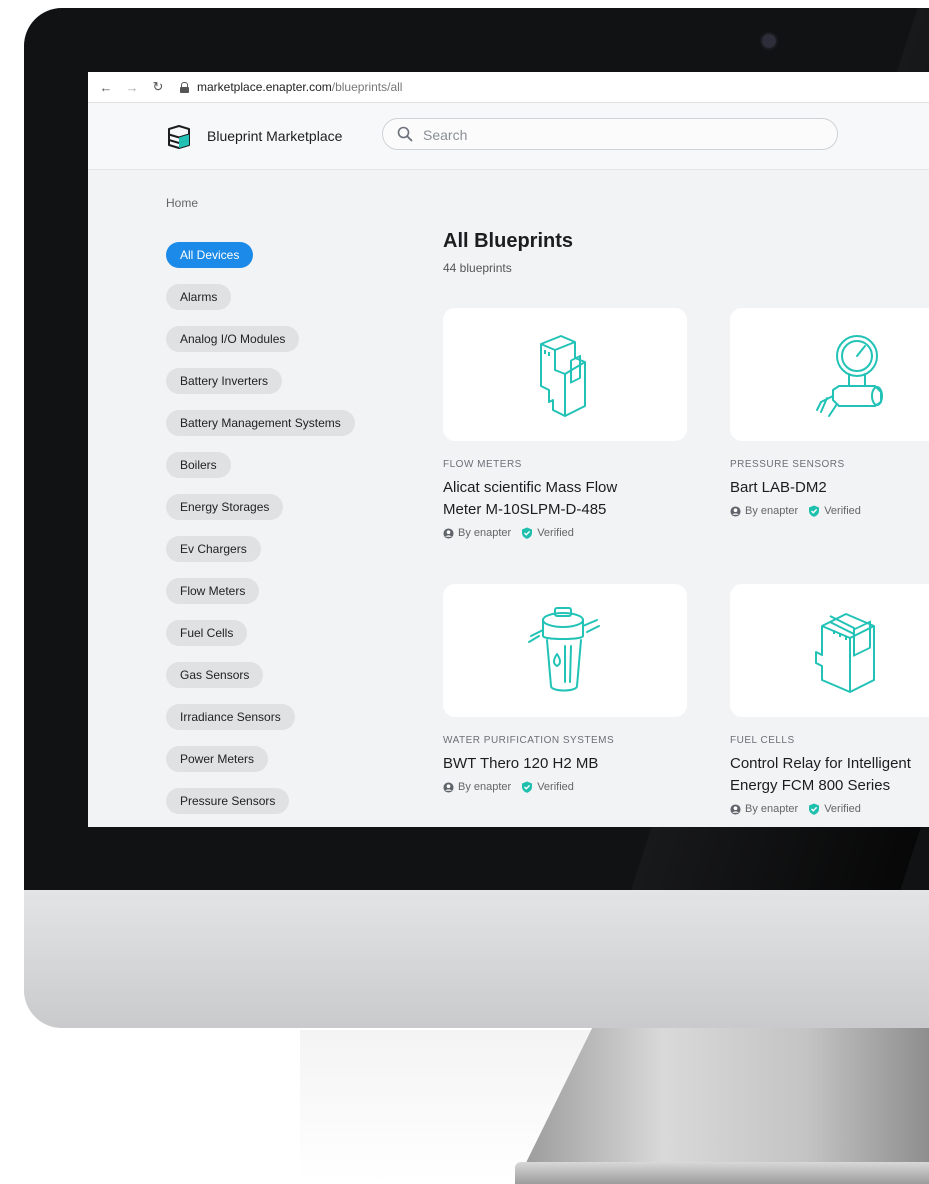 This screenshot has width=929, height=1184. Describe the element at coordinates (820, 763) in the screenshot. I see `card-title-line-1: Control Relay for Intelligent` at that location.